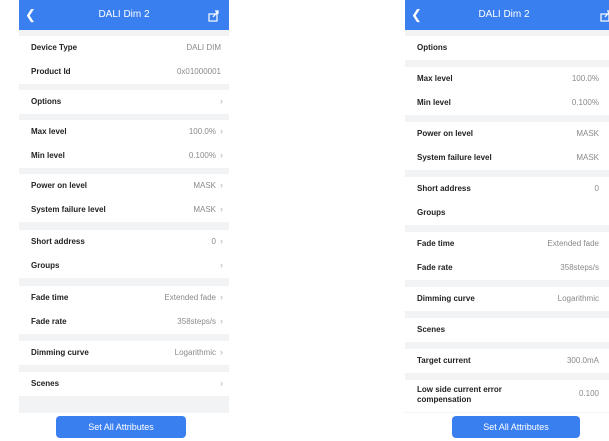  Describe the element at coordinates (54, 47) in the screenshot. I see `row-label: Device Type` at that location.